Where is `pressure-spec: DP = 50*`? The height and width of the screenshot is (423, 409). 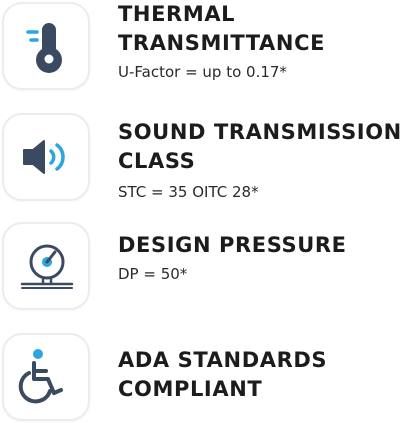 pressure-spec: DP = 50* is located at coordinates (153, 274).